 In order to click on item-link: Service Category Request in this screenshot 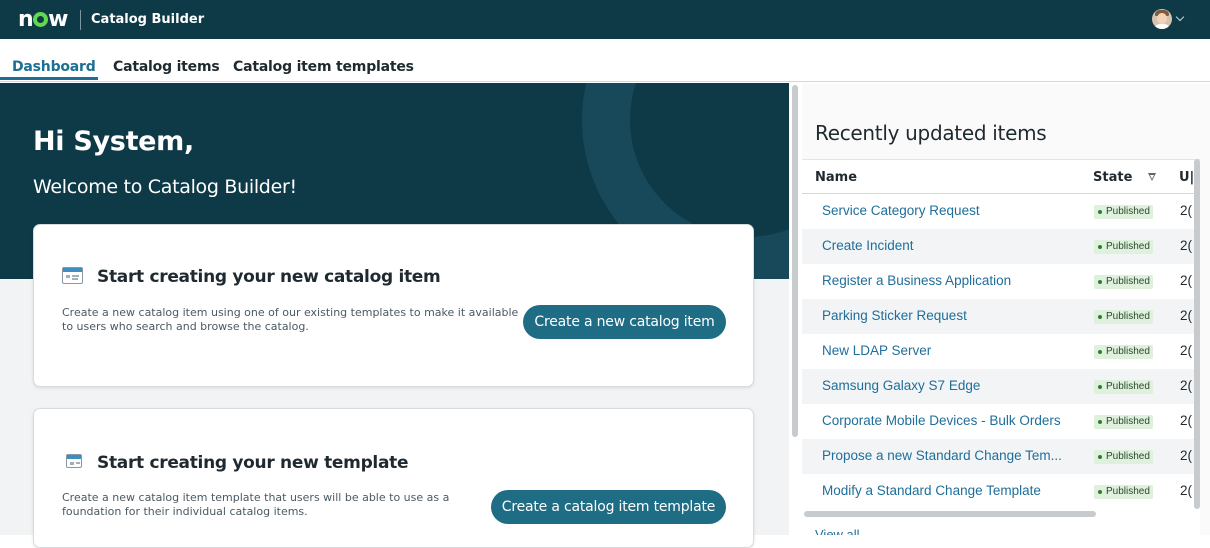, I will do `click(951, 210)`.